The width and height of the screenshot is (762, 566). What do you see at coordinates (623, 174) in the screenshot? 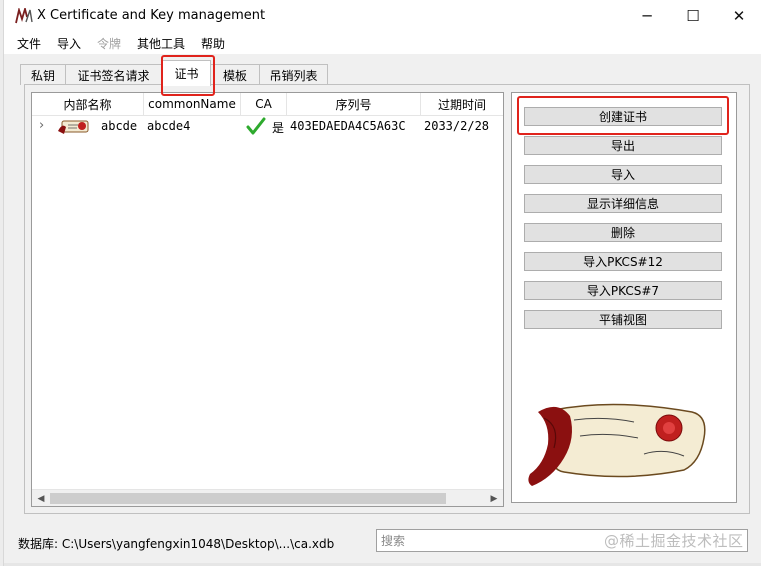
I see `import-button: 导入` at bounding box center [623, 174].